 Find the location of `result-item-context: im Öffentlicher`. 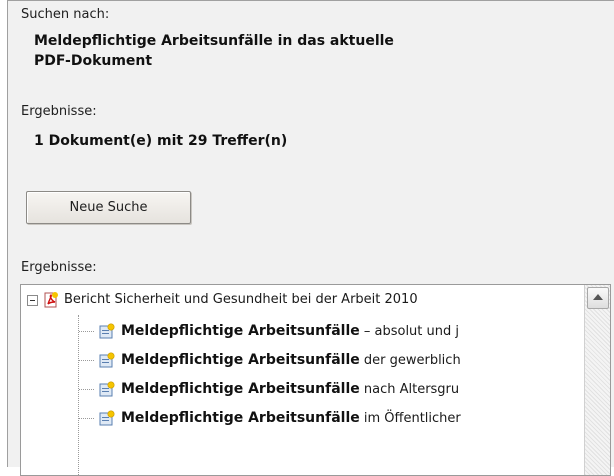

result-item-context: im Öffentlicher is located at coordinates (410, 418).